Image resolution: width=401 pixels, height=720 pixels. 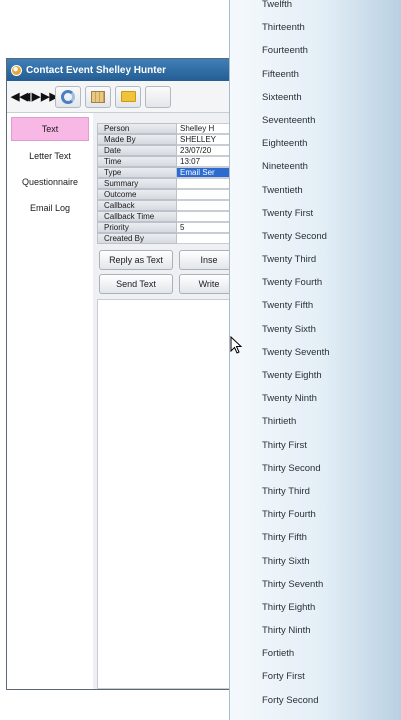 I want to click on dropdown-option: Twenty Second, so click(x=315, y=236).